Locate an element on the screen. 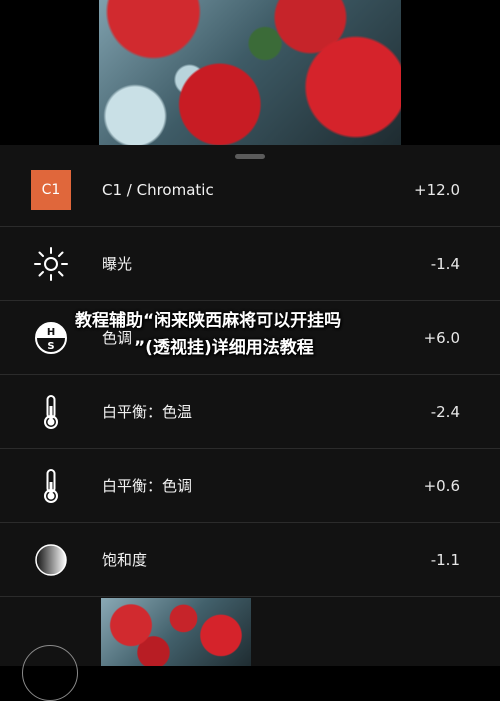 Image resolution: width=500 pixels, height=701 pixels. adjustment-value: -2.4 is located at coordinates (445, 412).